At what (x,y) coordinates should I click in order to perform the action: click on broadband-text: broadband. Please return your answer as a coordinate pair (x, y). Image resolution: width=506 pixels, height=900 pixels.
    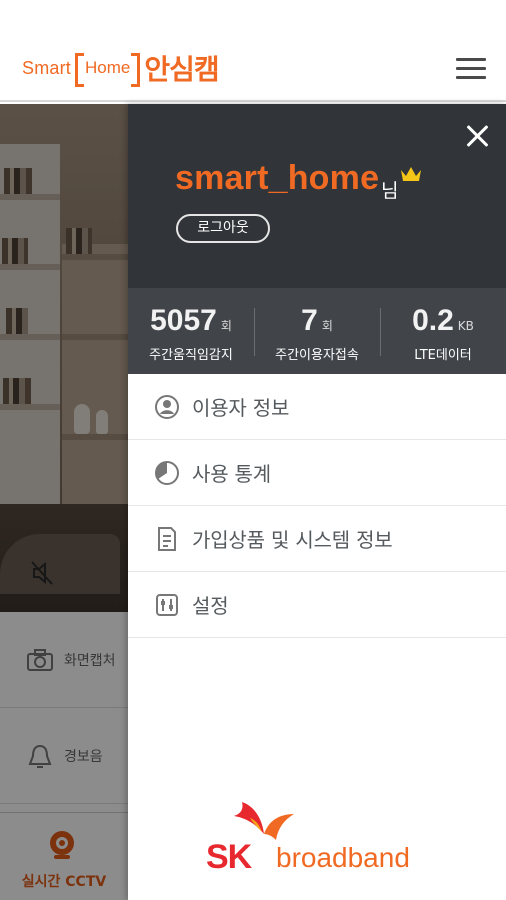
    Looking at the image, I should click on (343, 857).